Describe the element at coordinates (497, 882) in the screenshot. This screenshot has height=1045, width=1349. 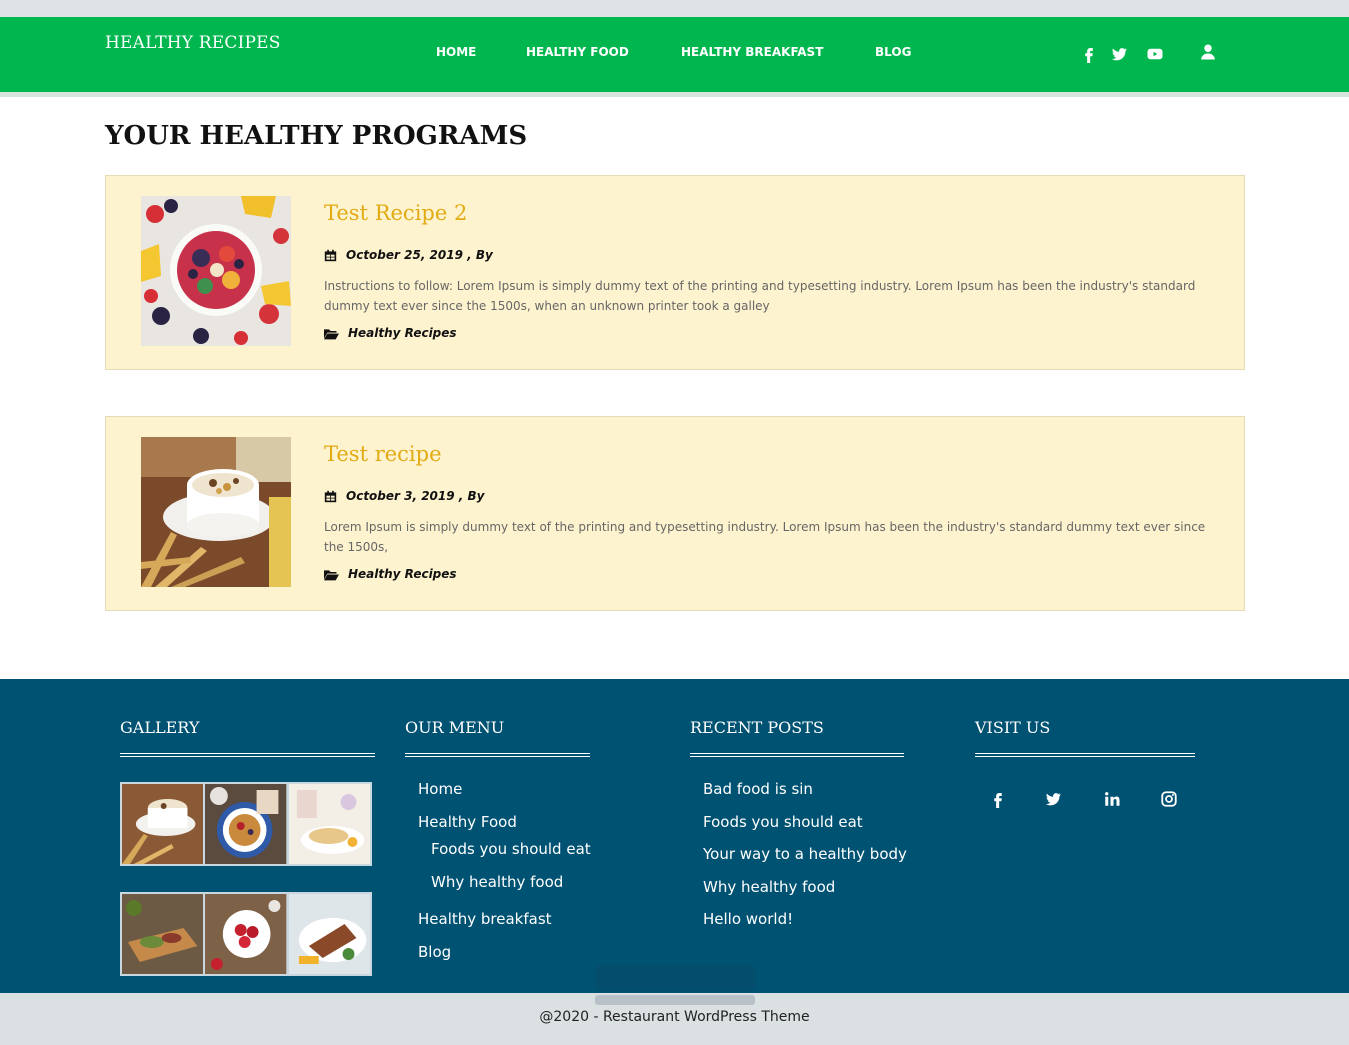
I see `footer-menu-why-healthy-food: Why healthy food` at that location.